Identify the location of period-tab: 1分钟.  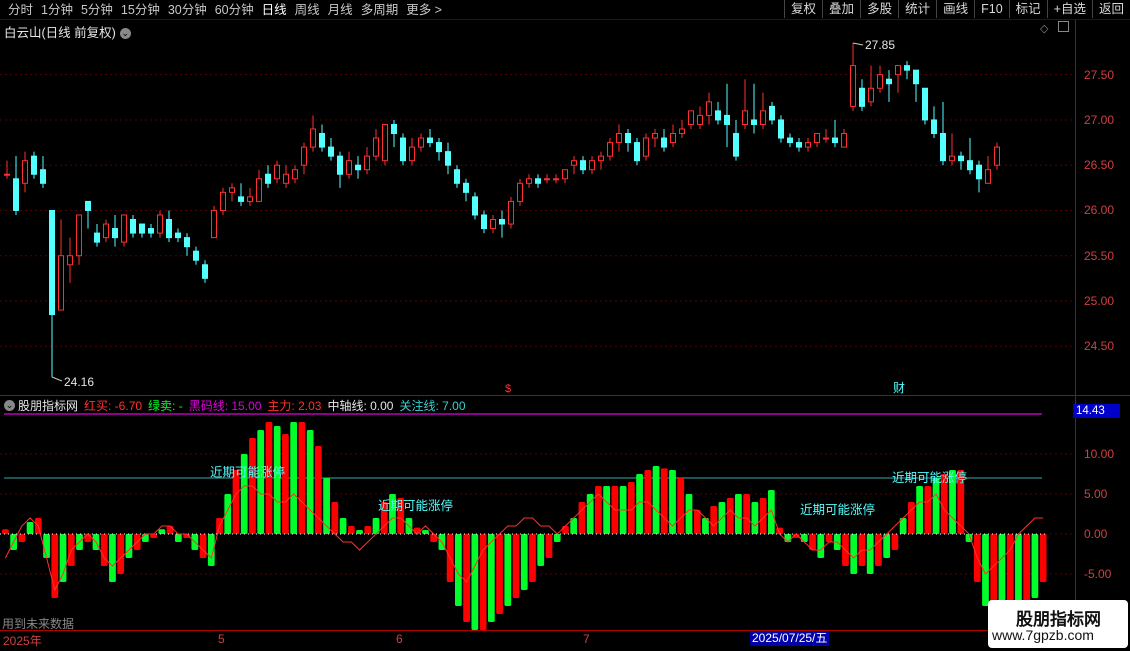
(57, 10).